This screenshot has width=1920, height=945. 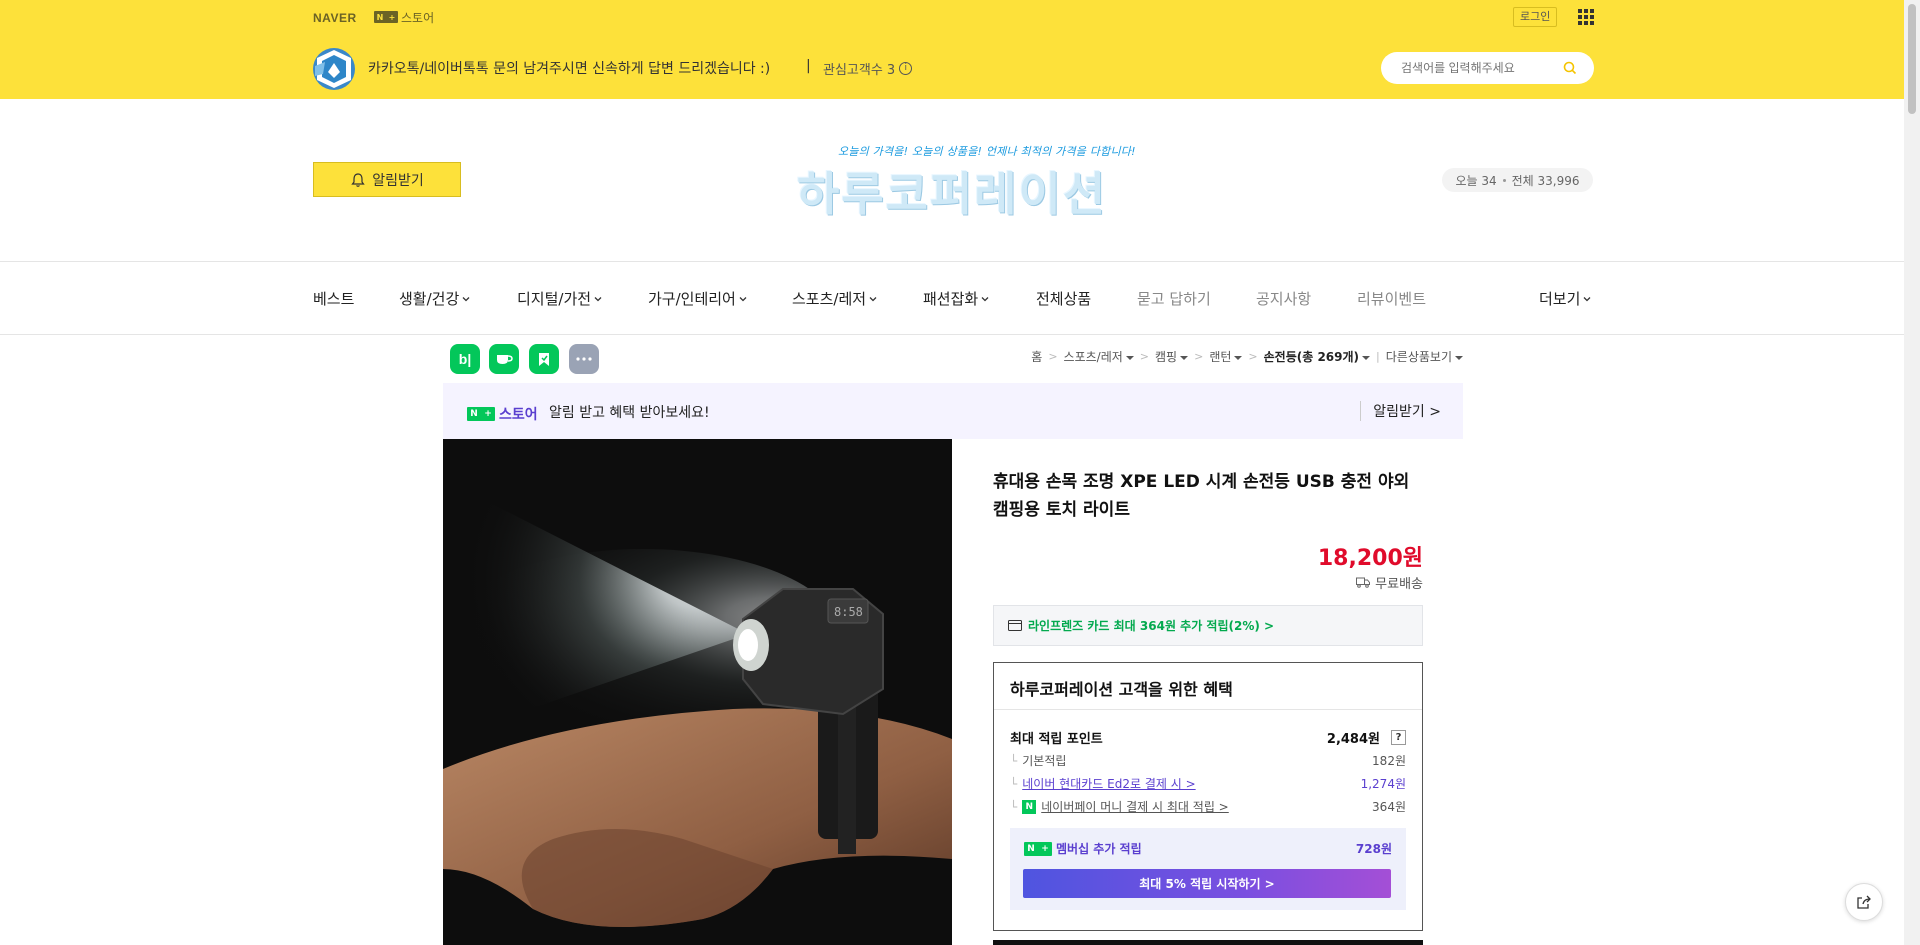 I want to click on nav-item: 패션잡화, so click(x=956, y=298).